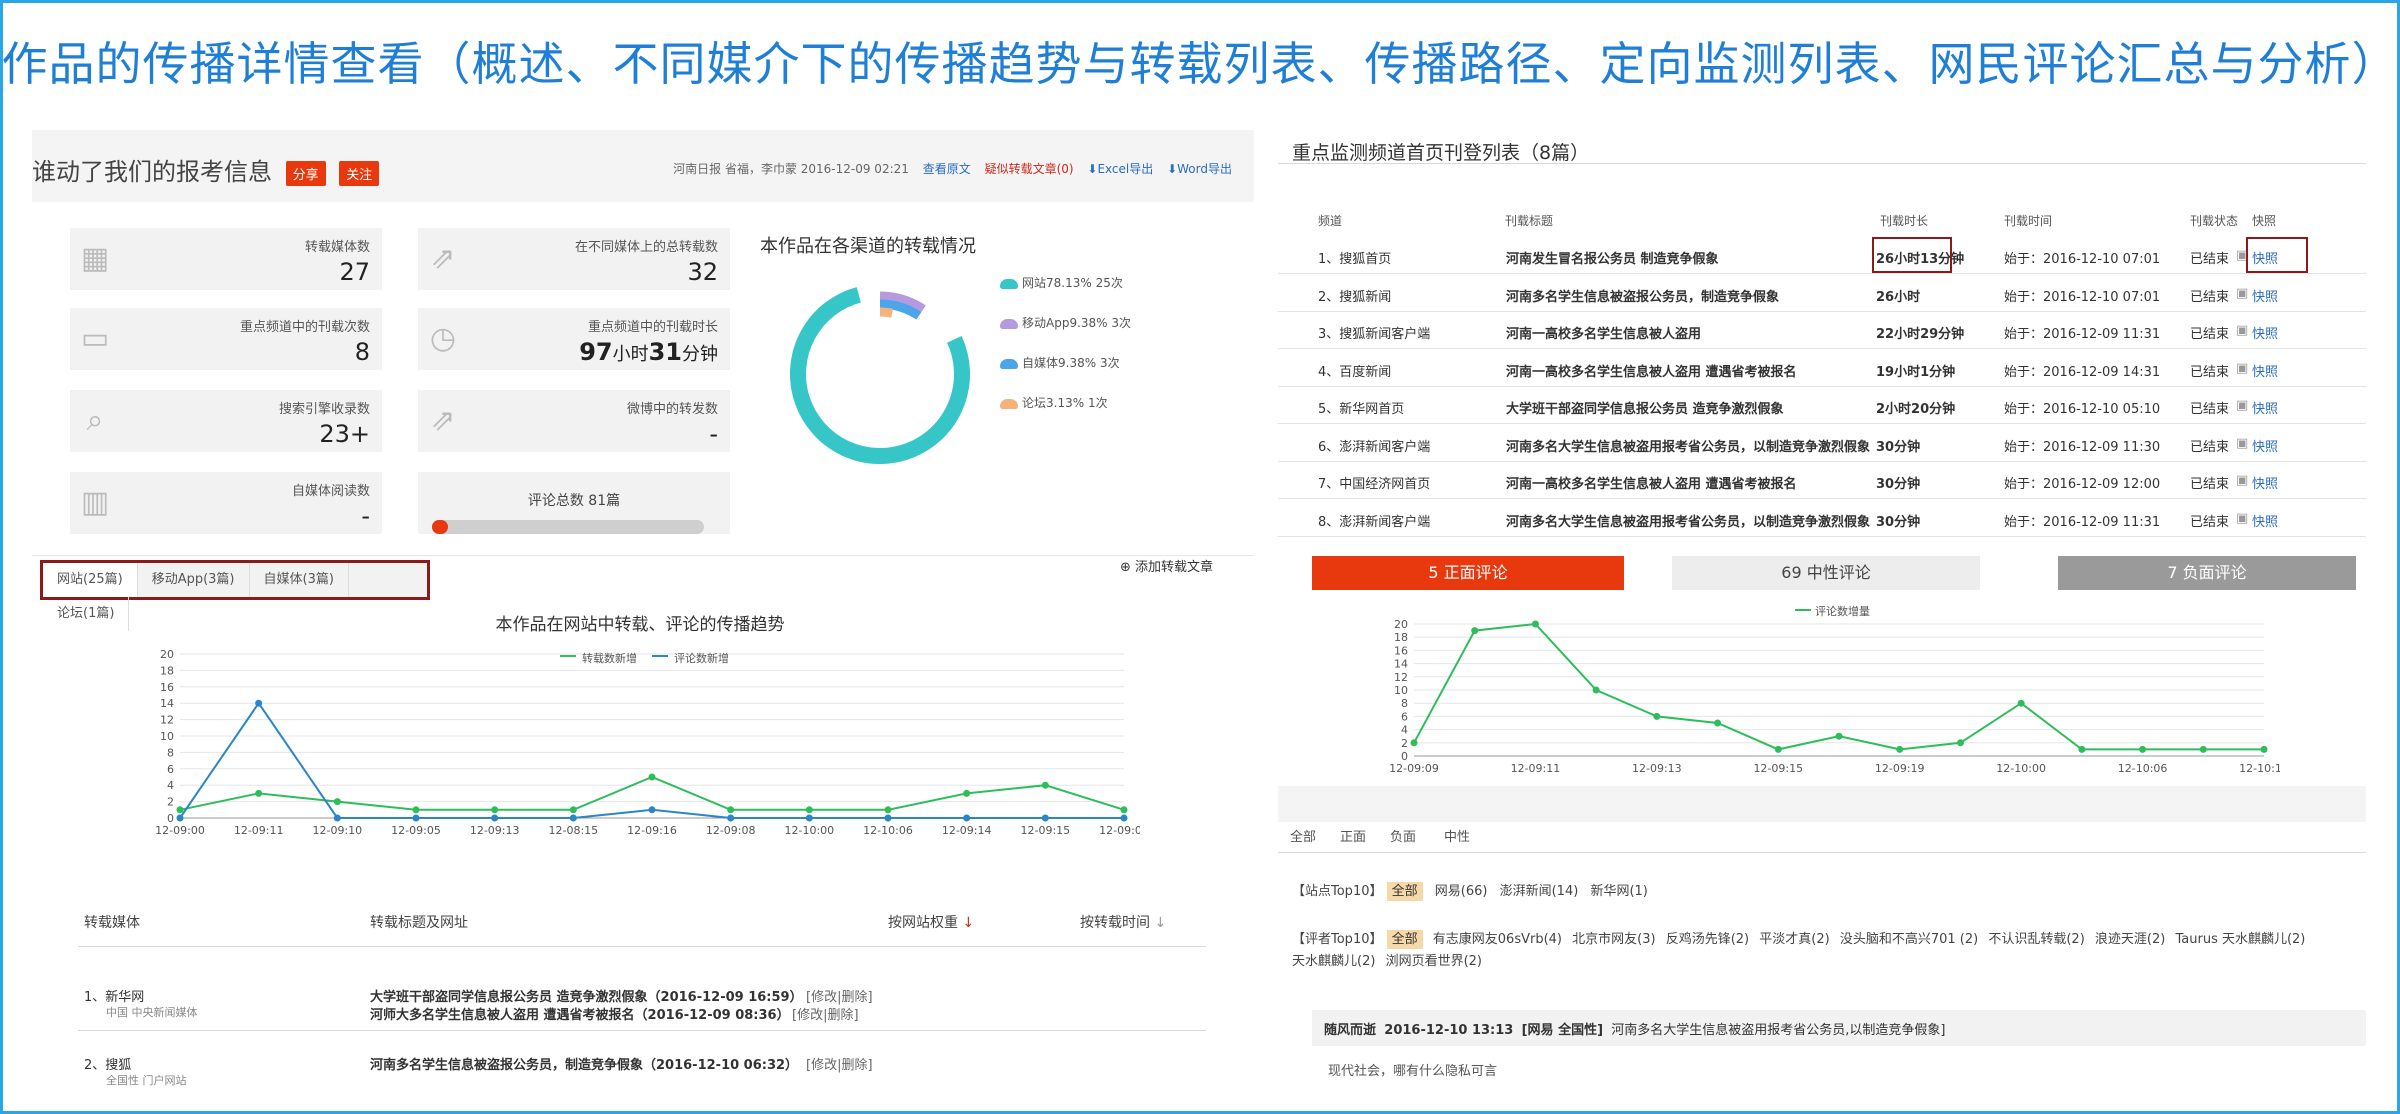 The image size is (2400, 1114). Describe the element at coordinates (1794, 939) in the screenshot. I see `author-filter-item: 平淡才真(2)` at that location.